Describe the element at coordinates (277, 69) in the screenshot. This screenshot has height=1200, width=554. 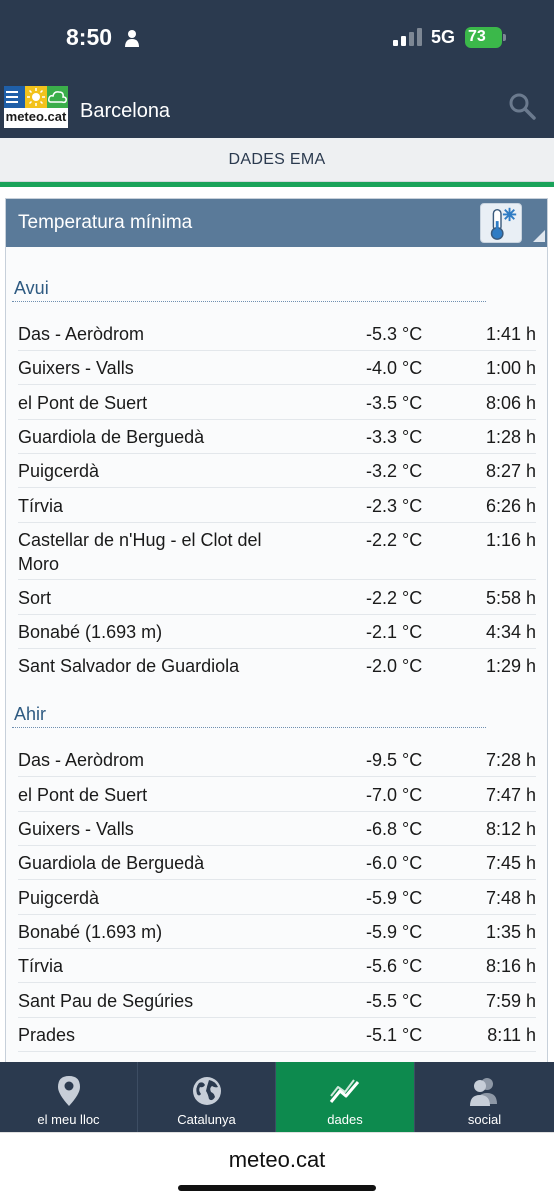
I see `app-header: 8:50 5G 73 meteo.cat Barcelona` at that location.